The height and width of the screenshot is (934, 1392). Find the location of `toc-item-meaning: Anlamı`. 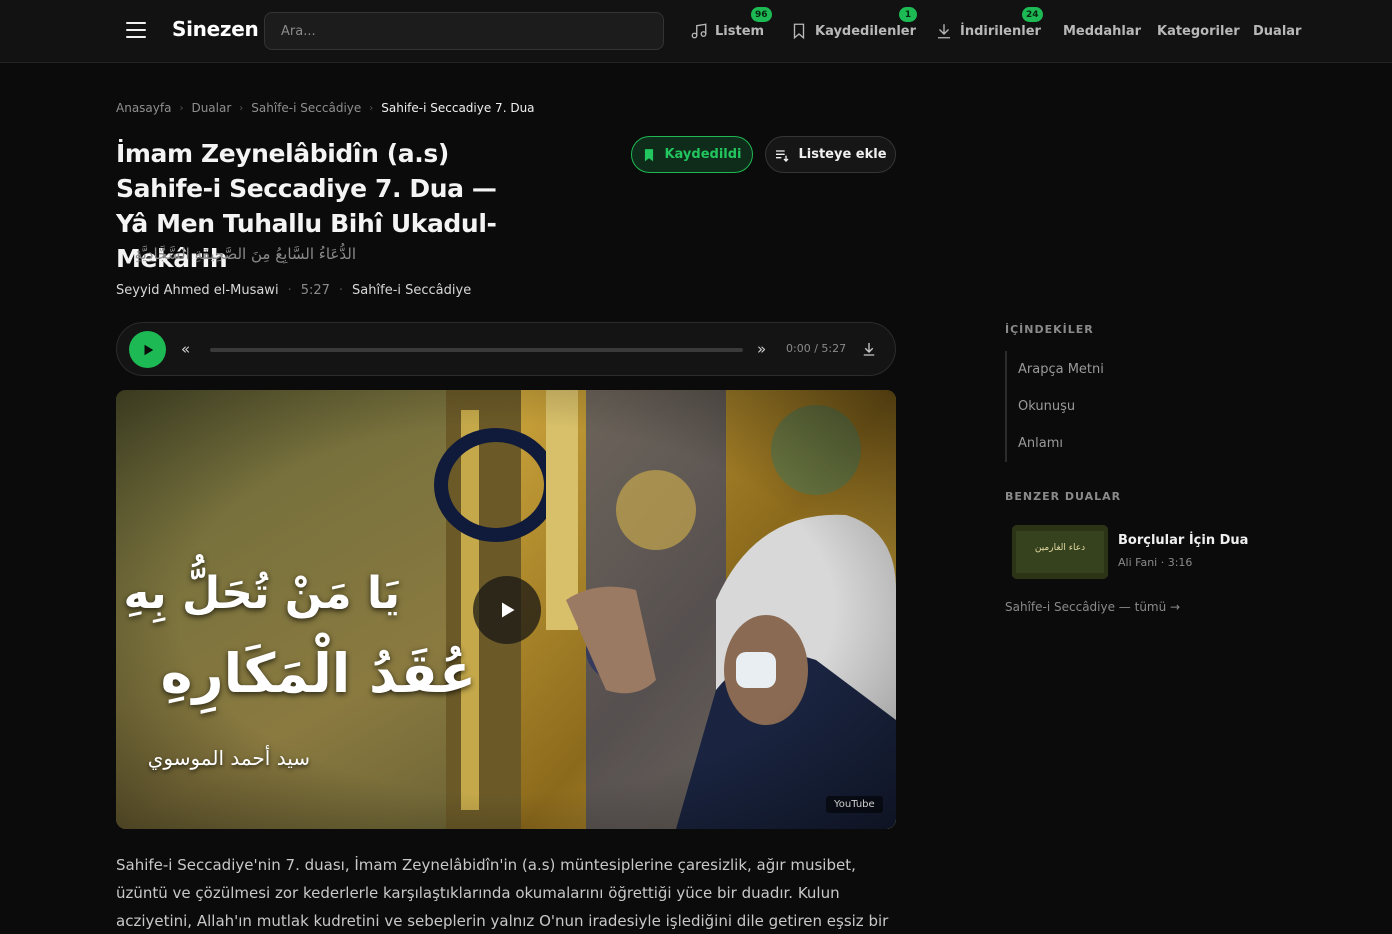

toc-item-meaning: Anlamı is located at coordinates (1106, 443).